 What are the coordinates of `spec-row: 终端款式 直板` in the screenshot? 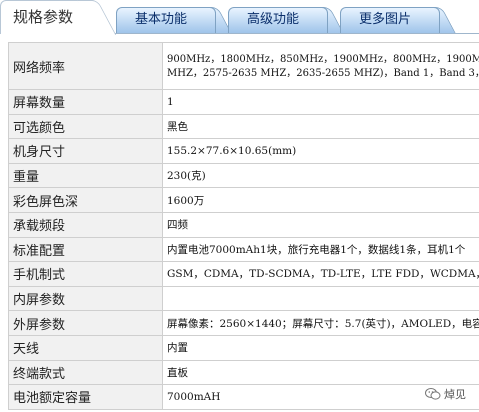 It's located at (243, 372).